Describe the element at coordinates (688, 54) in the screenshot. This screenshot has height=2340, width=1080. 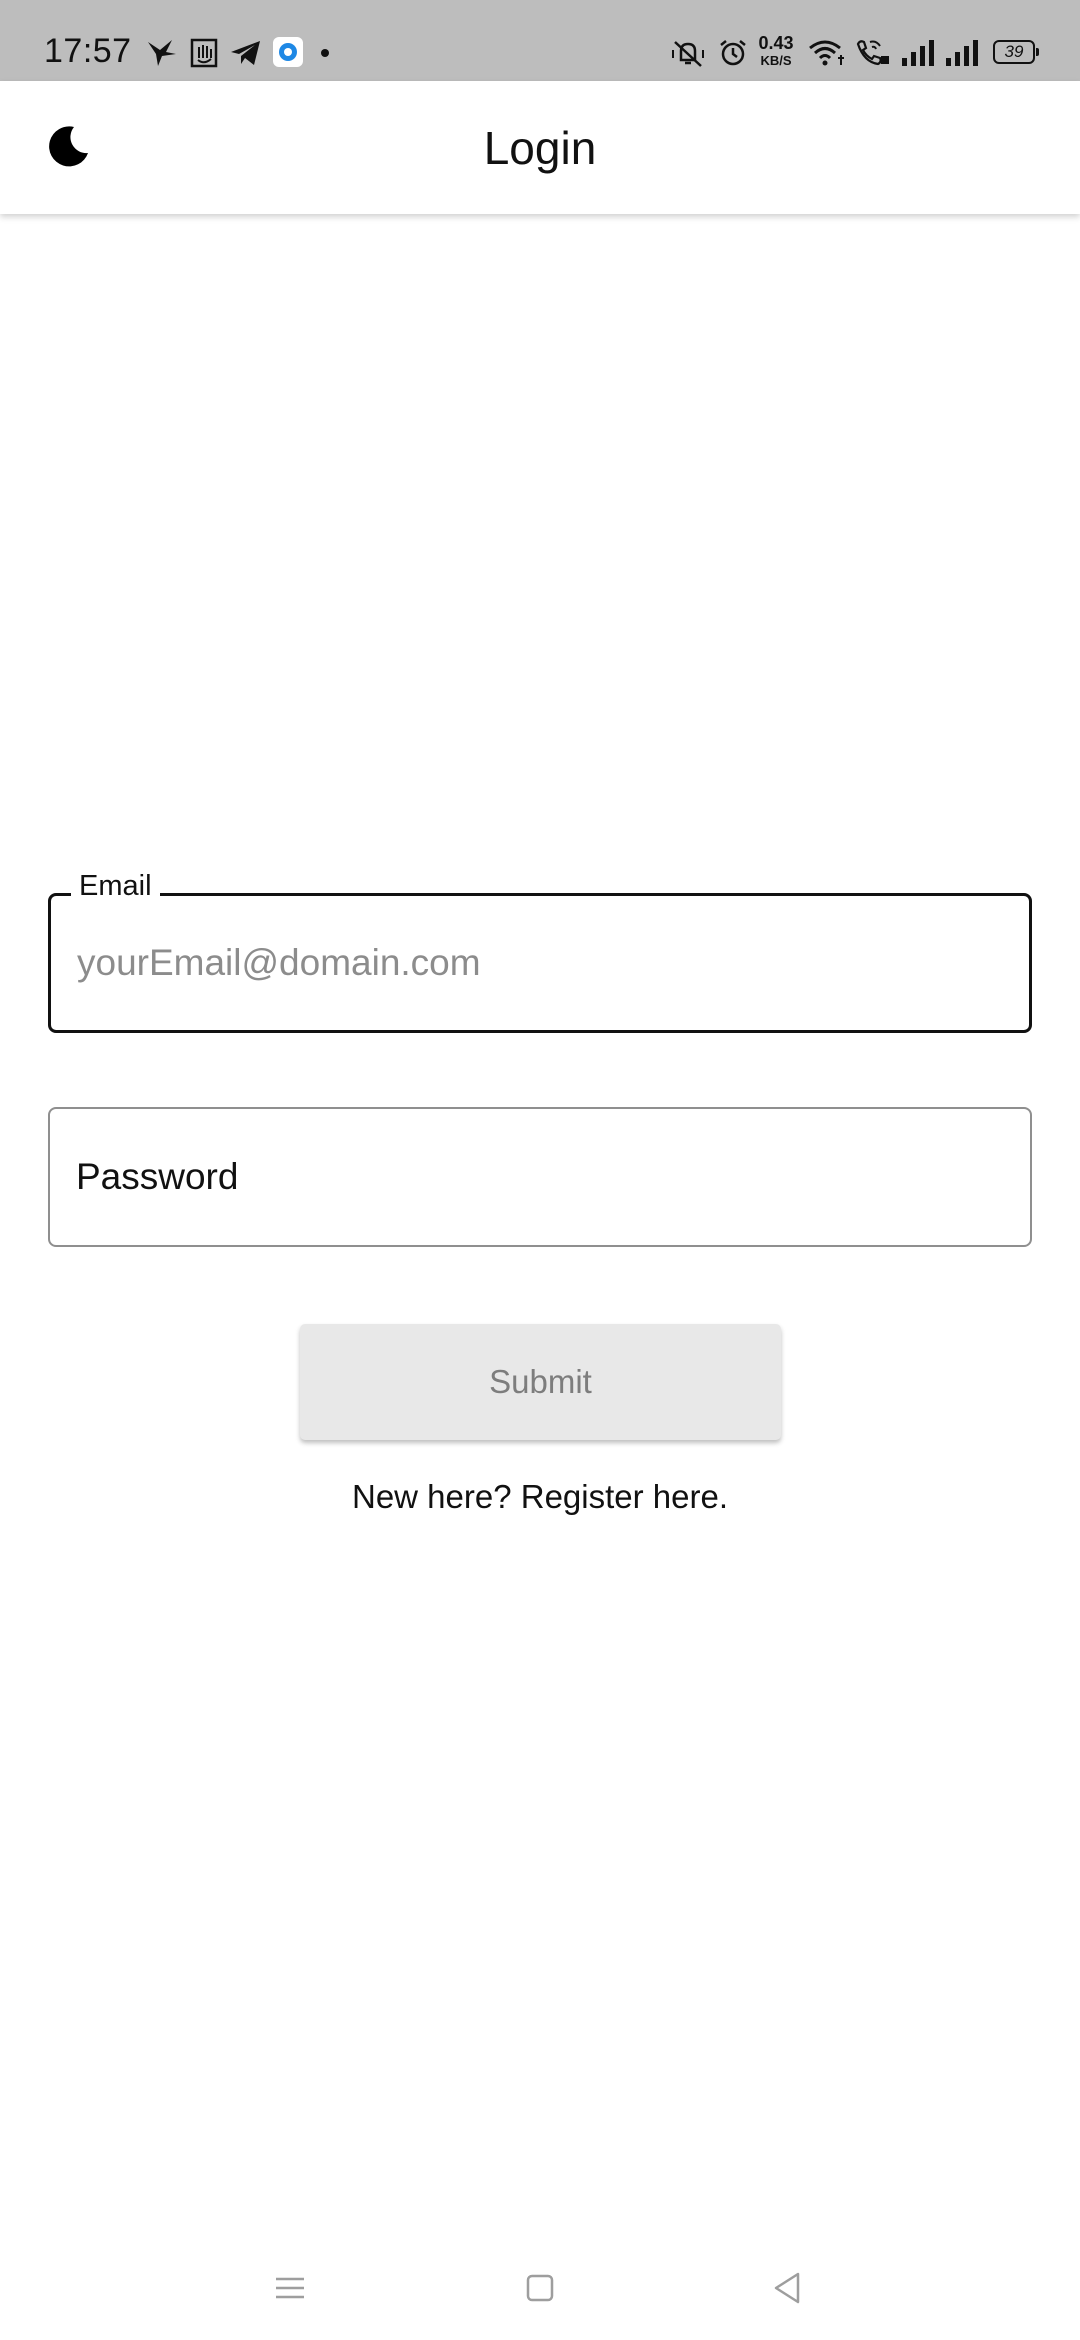
I see `vibrate-mute-icon` at that location.